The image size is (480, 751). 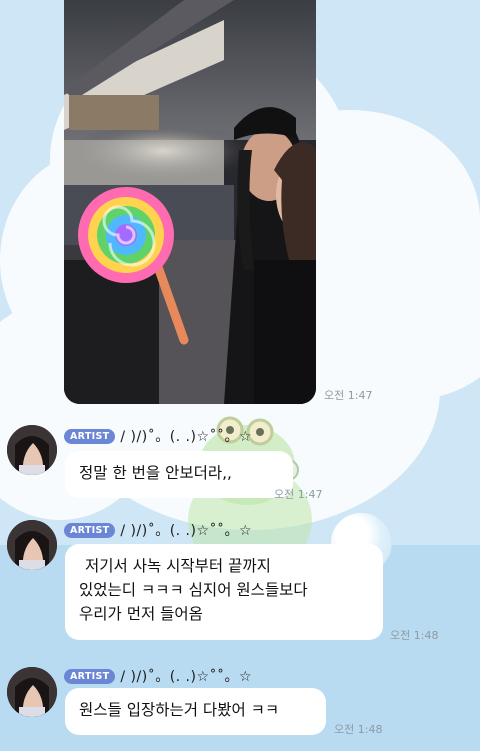 I want to click on message-line: 저기서 사녹 시작부터 끝까지, so click(x=178, y=566).